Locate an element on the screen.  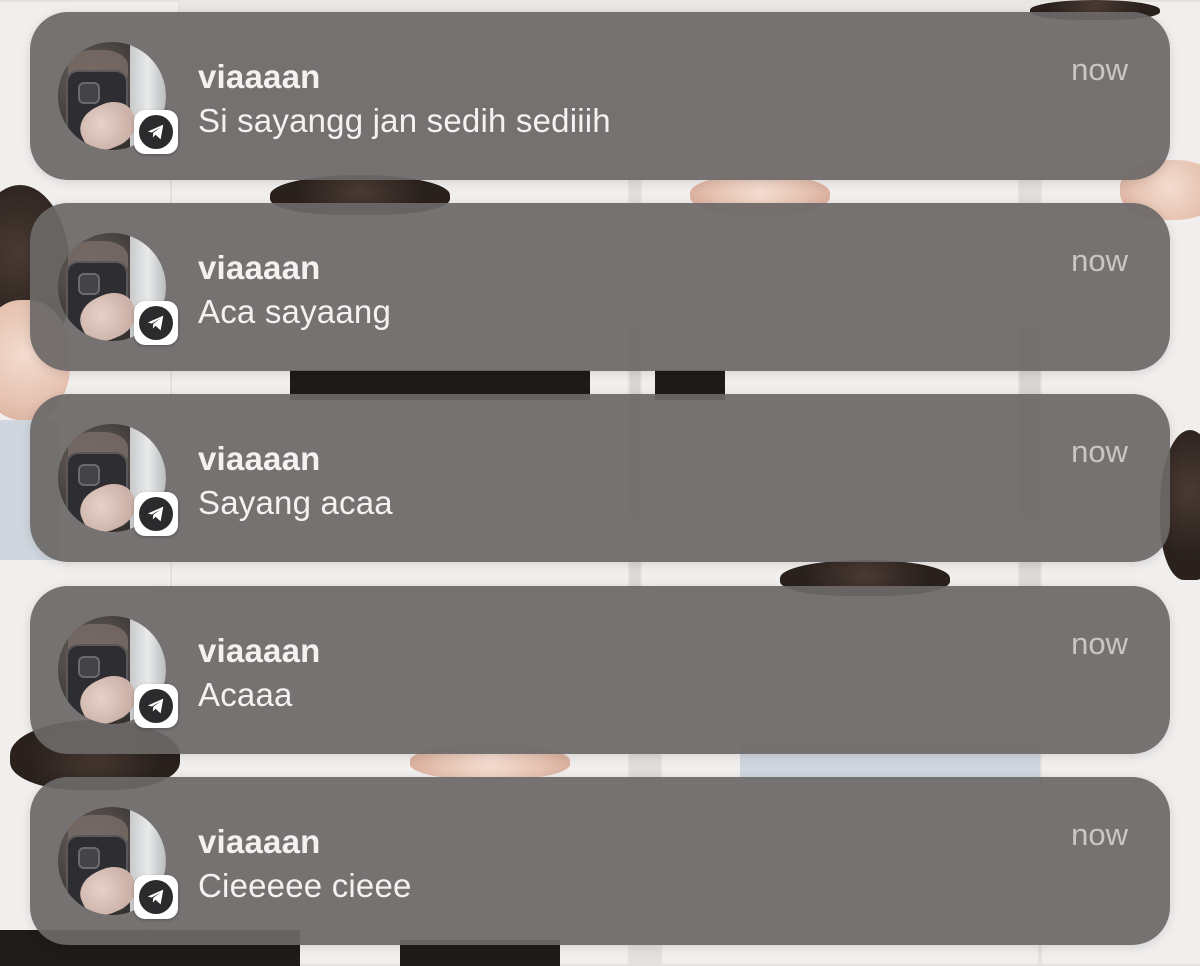
notification-message: Acaaa is located at coordinates (245, 694).